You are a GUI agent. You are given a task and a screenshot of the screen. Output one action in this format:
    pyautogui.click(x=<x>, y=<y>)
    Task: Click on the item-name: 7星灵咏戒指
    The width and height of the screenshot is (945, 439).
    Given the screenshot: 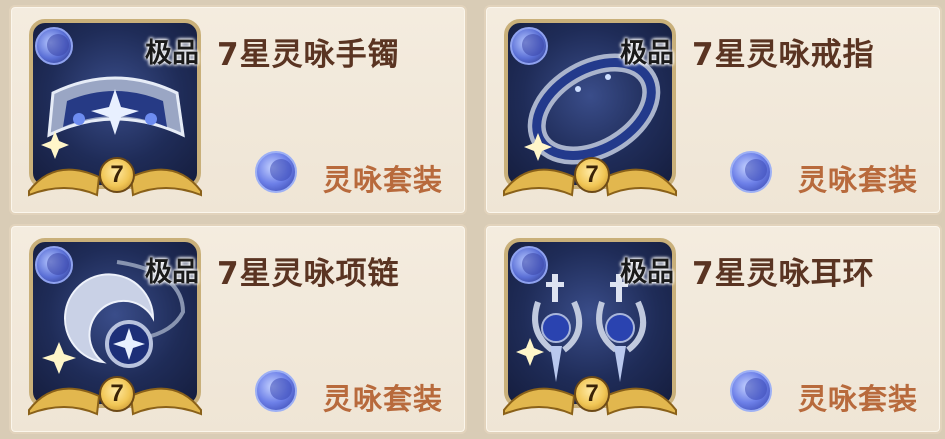 What is the action you would take?
    pyautogui.click(x=783, y=55)
    